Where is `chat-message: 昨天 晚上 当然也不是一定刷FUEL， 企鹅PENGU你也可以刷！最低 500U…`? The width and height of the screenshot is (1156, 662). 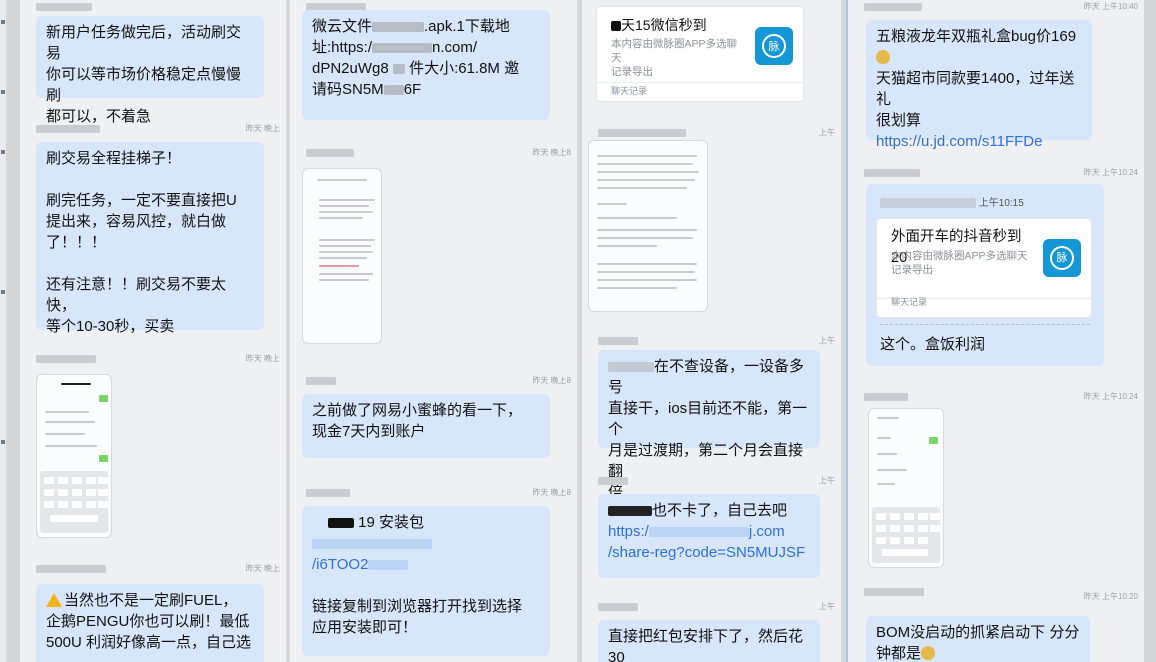
chat-message: 昨天 晚上 当然也不是一定刷FUEL， 企鹅PENGU你也可以刷！最低 500U… is located at coordinates (153, 612).